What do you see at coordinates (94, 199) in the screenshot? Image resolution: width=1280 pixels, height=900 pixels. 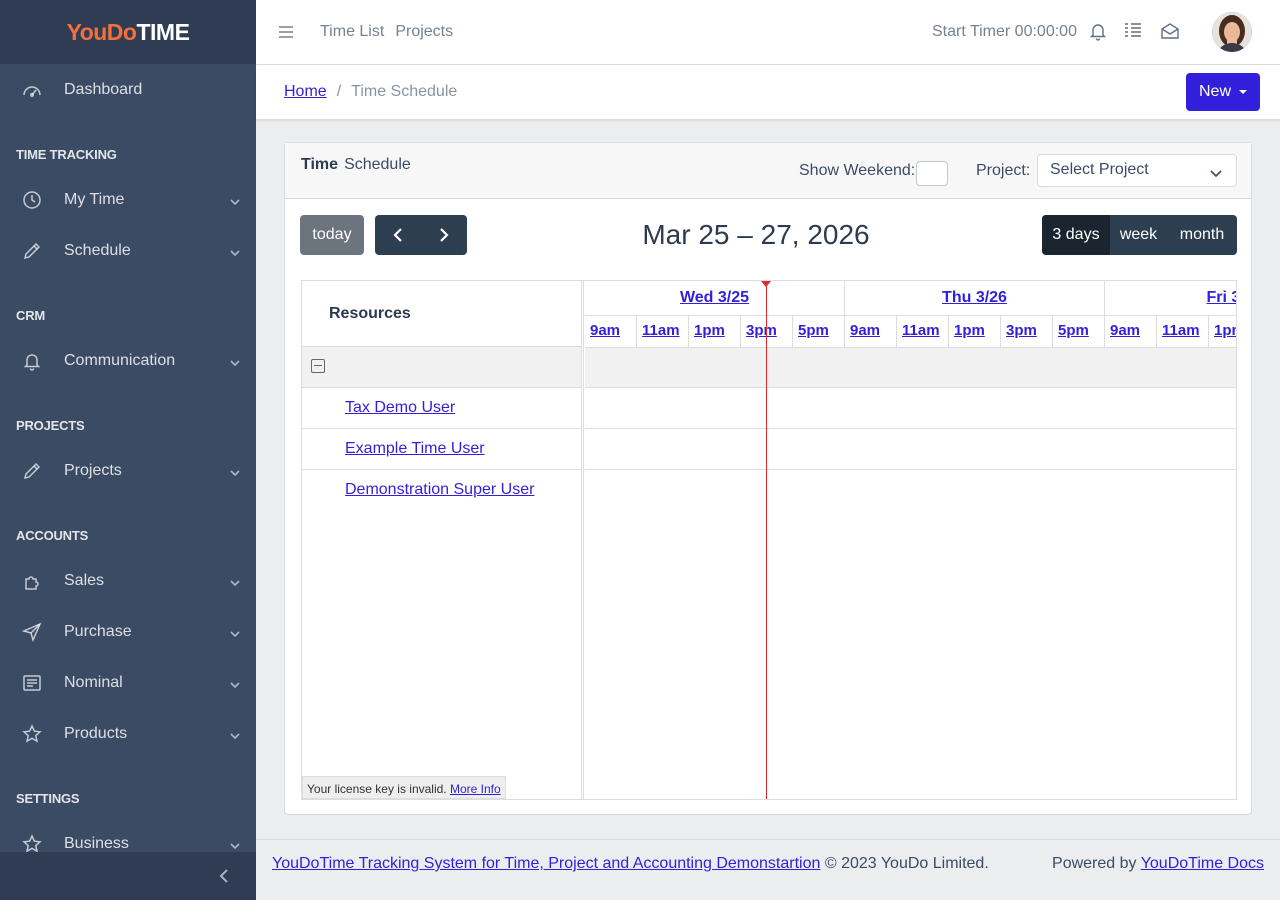 I see `sidebar-item-label: My Time` at bounding box center [94, 199].